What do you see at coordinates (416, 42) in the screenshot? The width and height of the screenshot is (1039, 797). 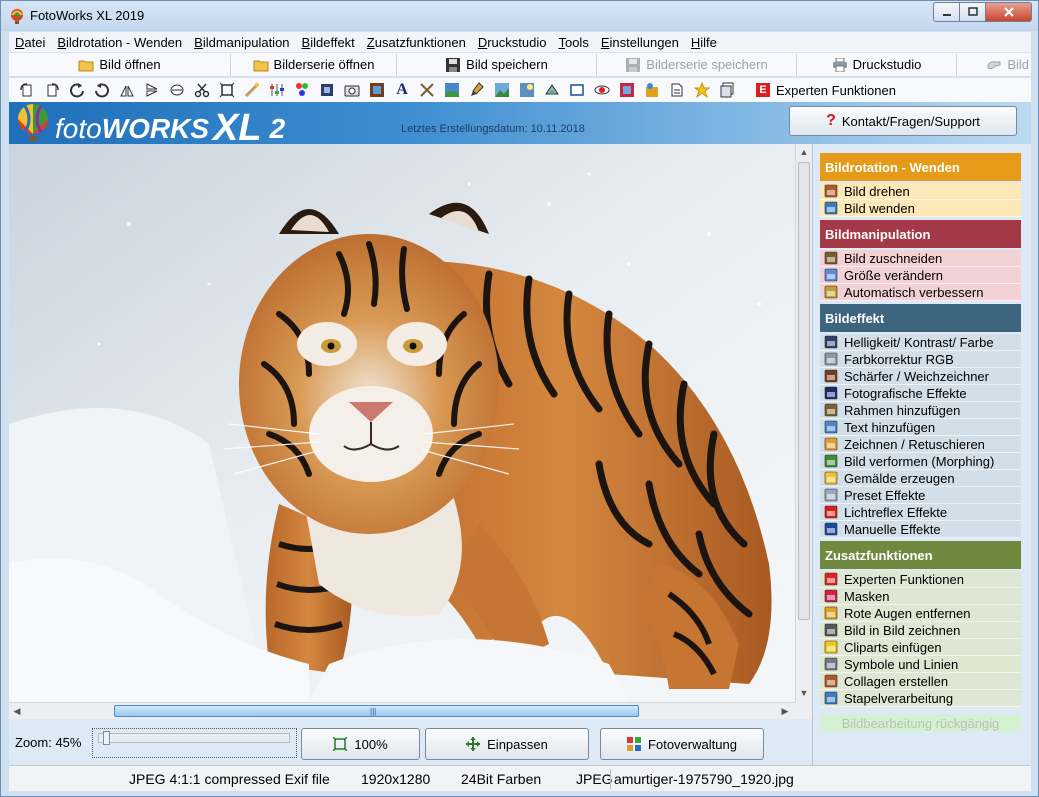 I see `menu-zusatzfunktionen: Zusatzfunktionen` at bounding box center [416, 42].